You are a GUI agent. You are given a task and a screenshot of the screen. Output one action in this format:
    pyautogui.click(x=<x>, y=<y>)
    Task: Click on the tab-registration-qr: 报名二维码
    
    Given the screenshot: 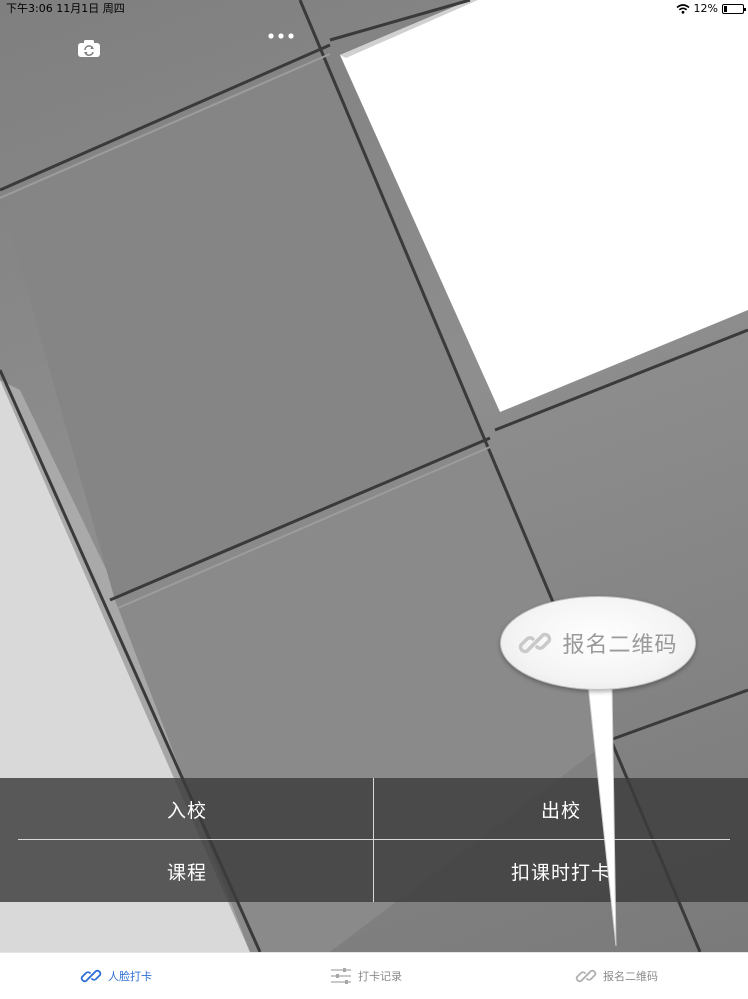 What is the action you would take?
    pyautogui.click(x=616, y=976)
    